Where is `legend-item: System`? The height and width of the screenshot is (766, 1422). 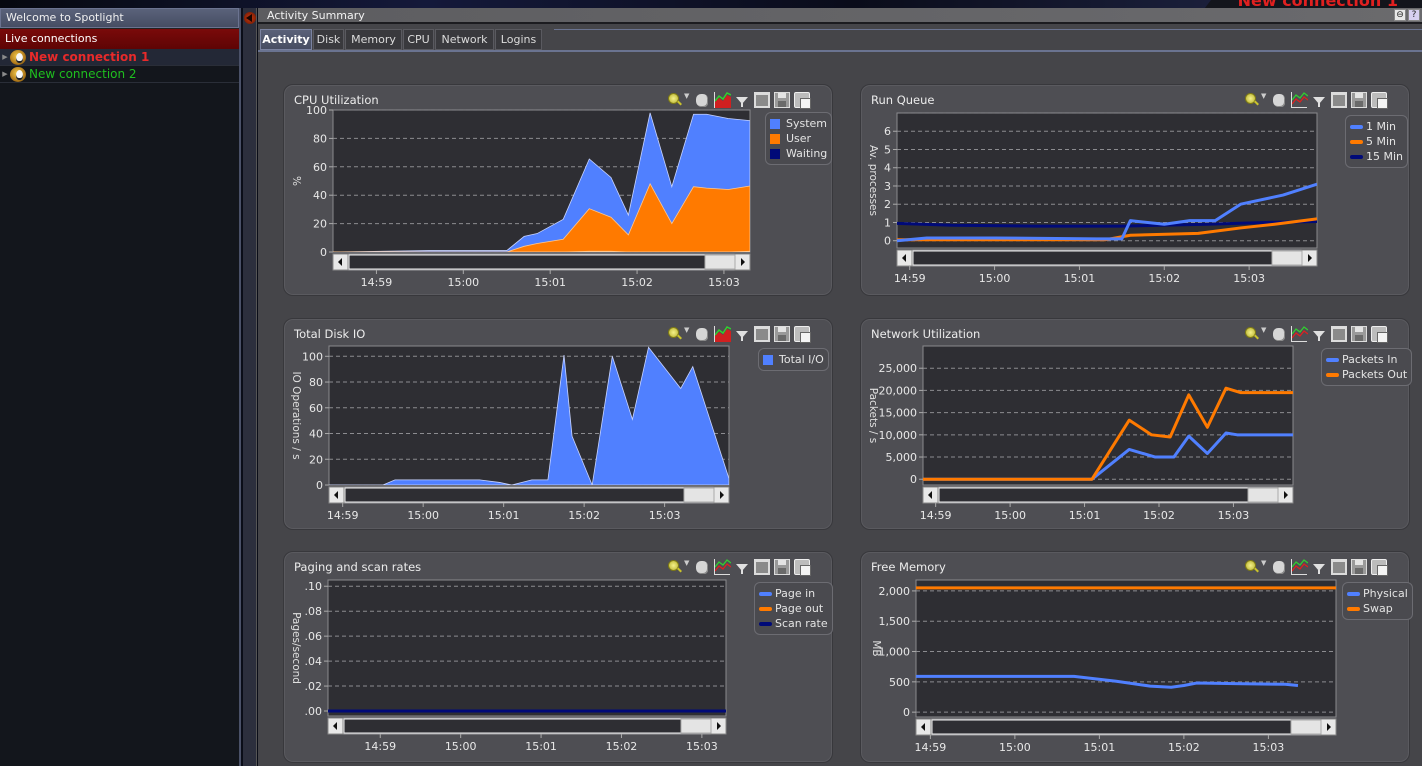
legend-item: System is located at coordinates (798, 123).